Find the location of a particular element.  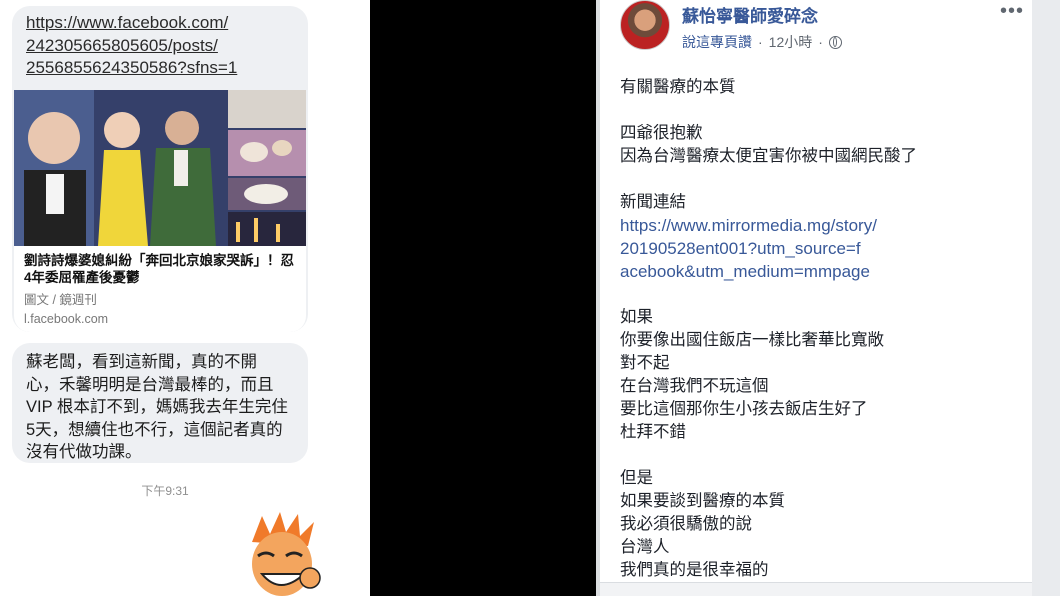

preview-domain: l.facebook.com is located at coordinates (66, 319).